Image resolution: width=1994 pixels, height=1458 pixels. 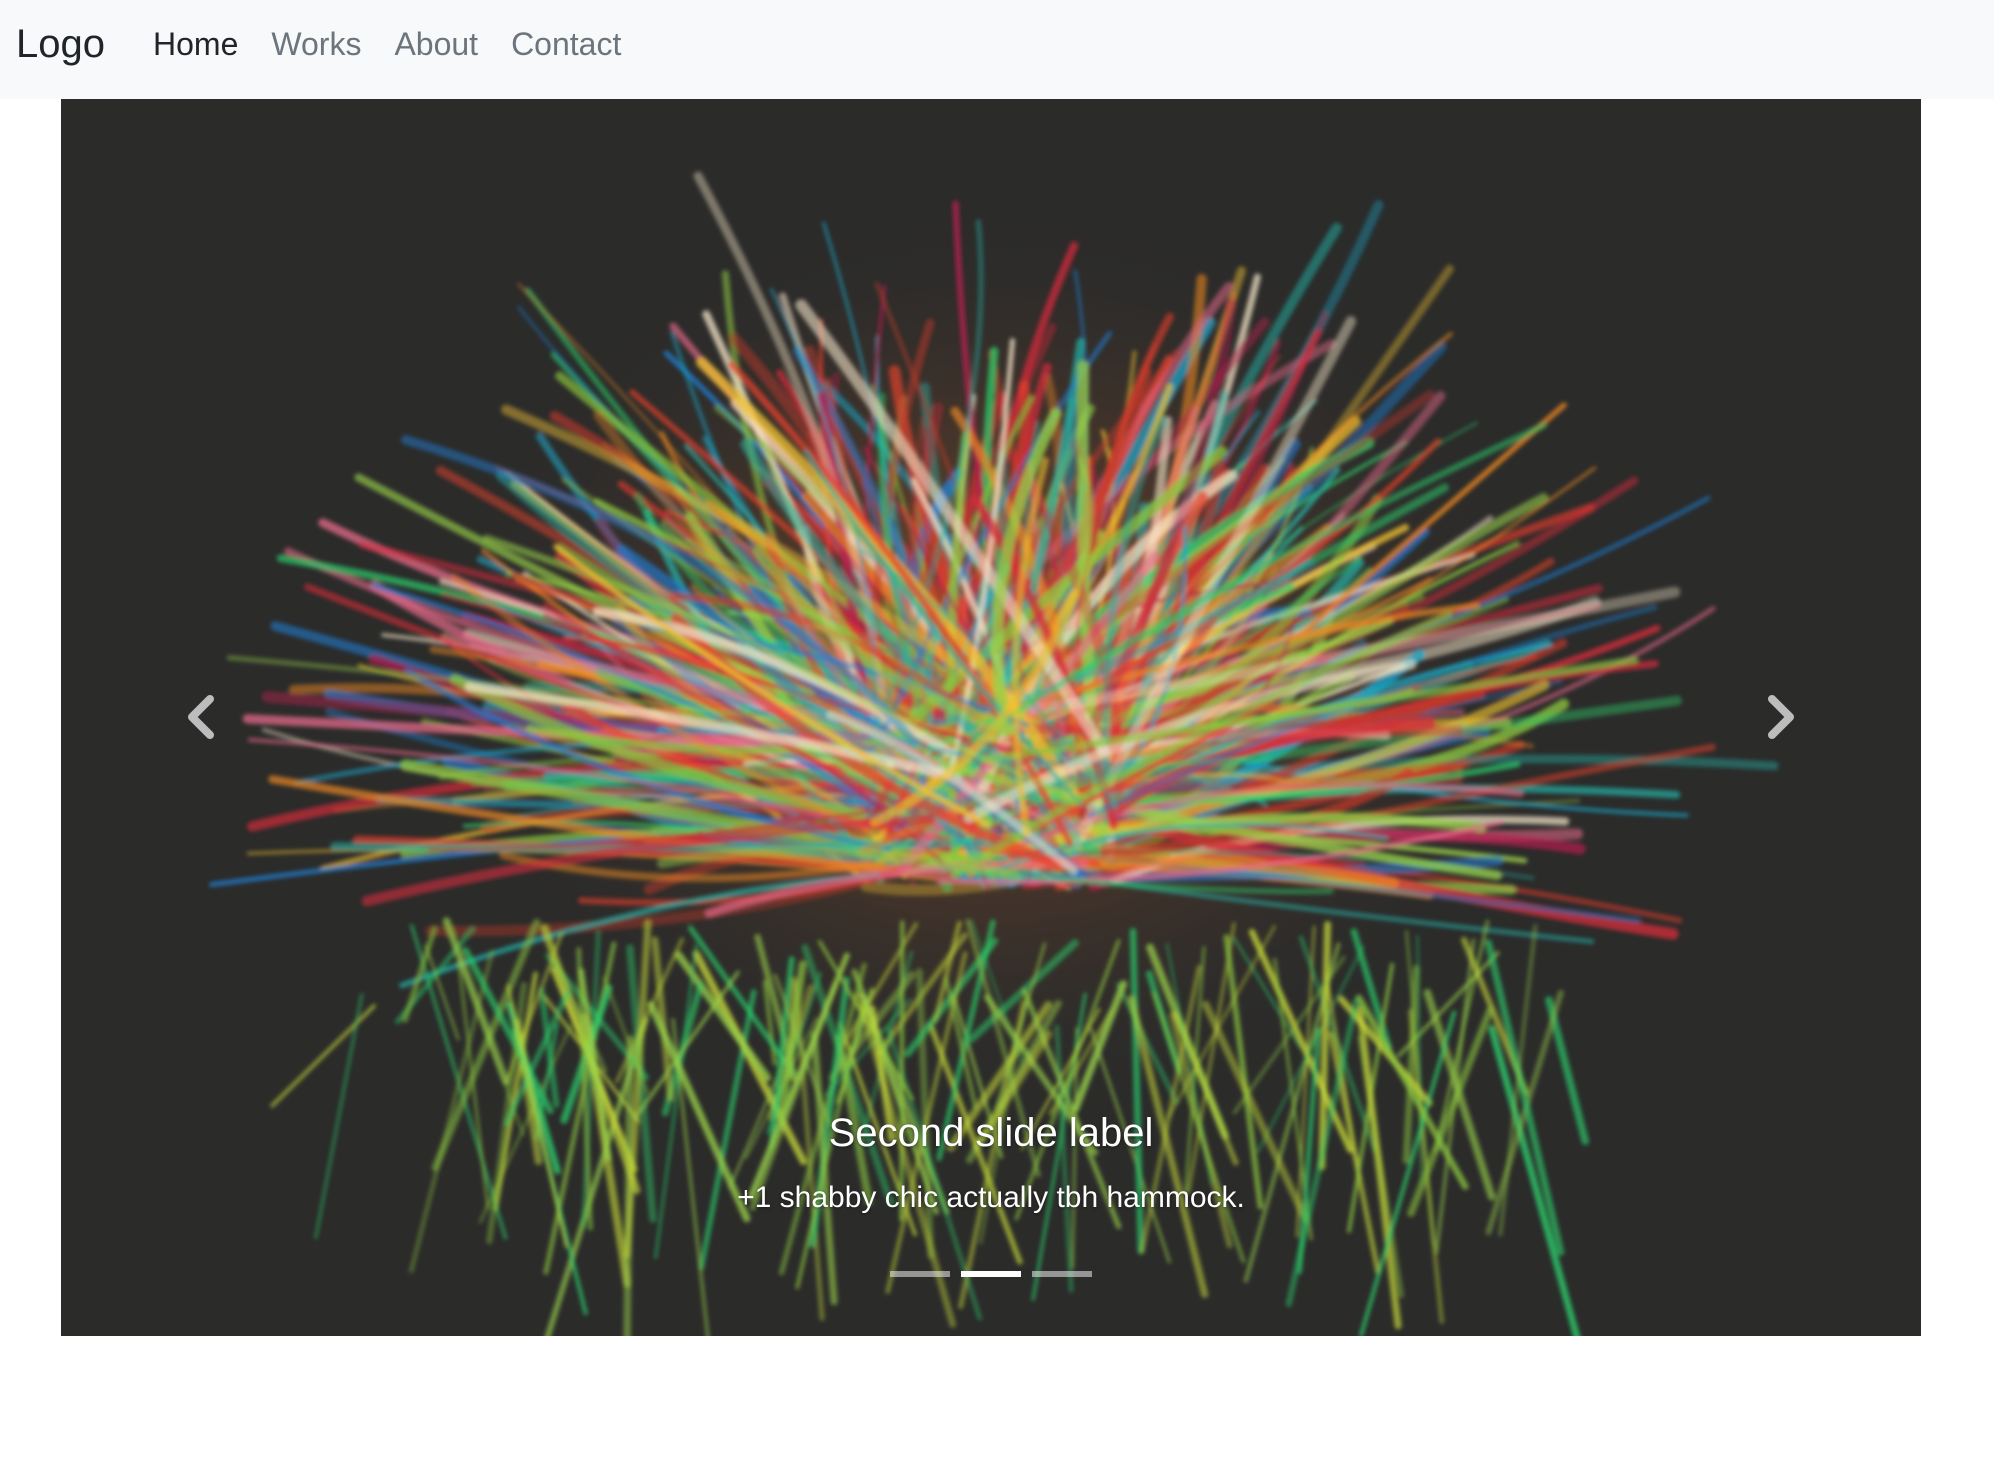 What do you see at coordinates (195, 44) in the screenshot?
I see `nav-link-home: Home` at bounding box center [195, 44].